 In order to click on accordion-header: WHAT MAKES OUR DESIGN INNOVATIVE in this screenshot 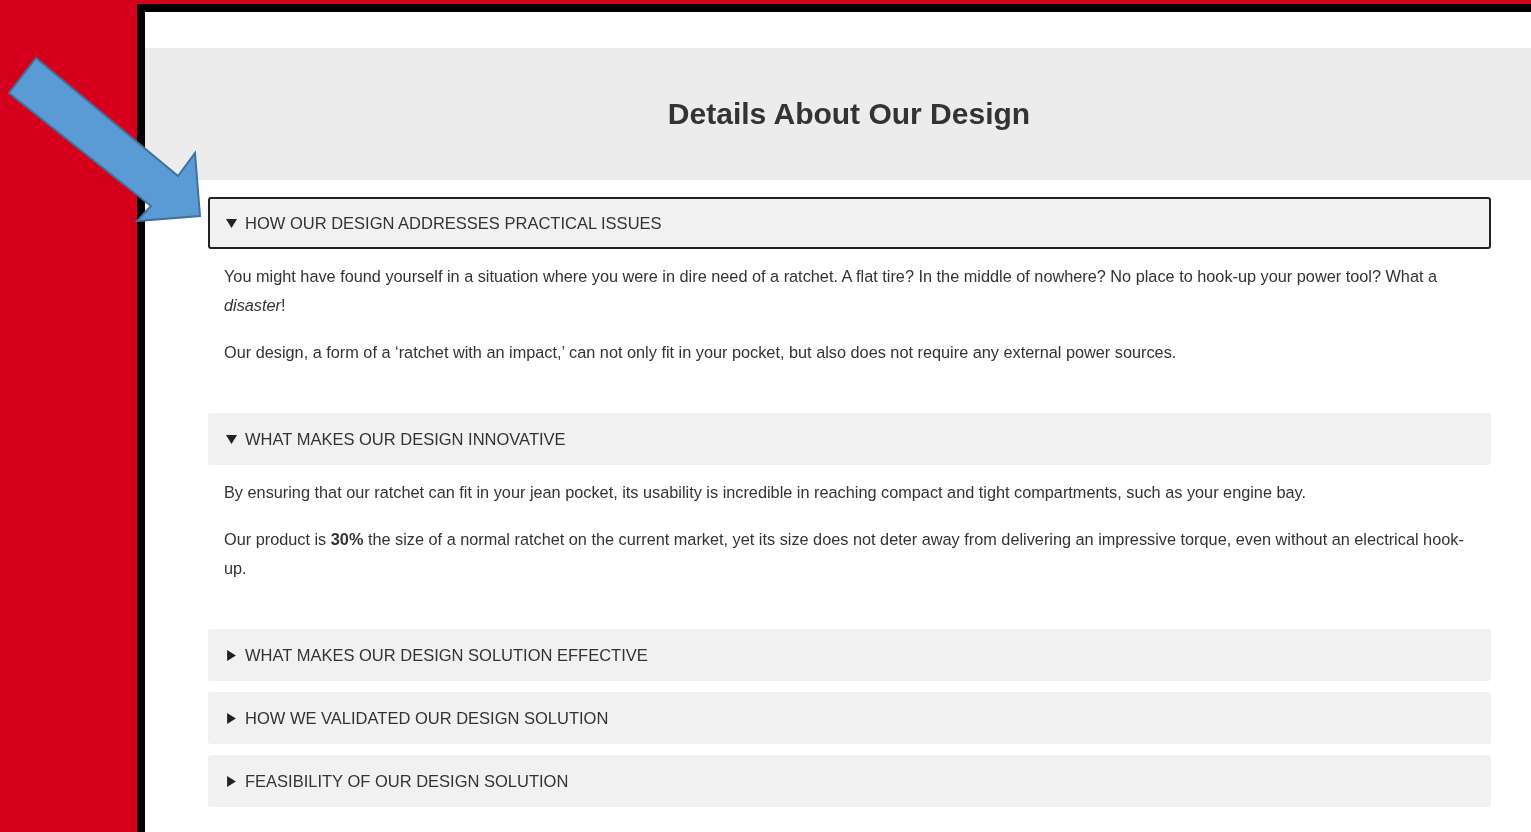, I will do `click(849, 439)`.